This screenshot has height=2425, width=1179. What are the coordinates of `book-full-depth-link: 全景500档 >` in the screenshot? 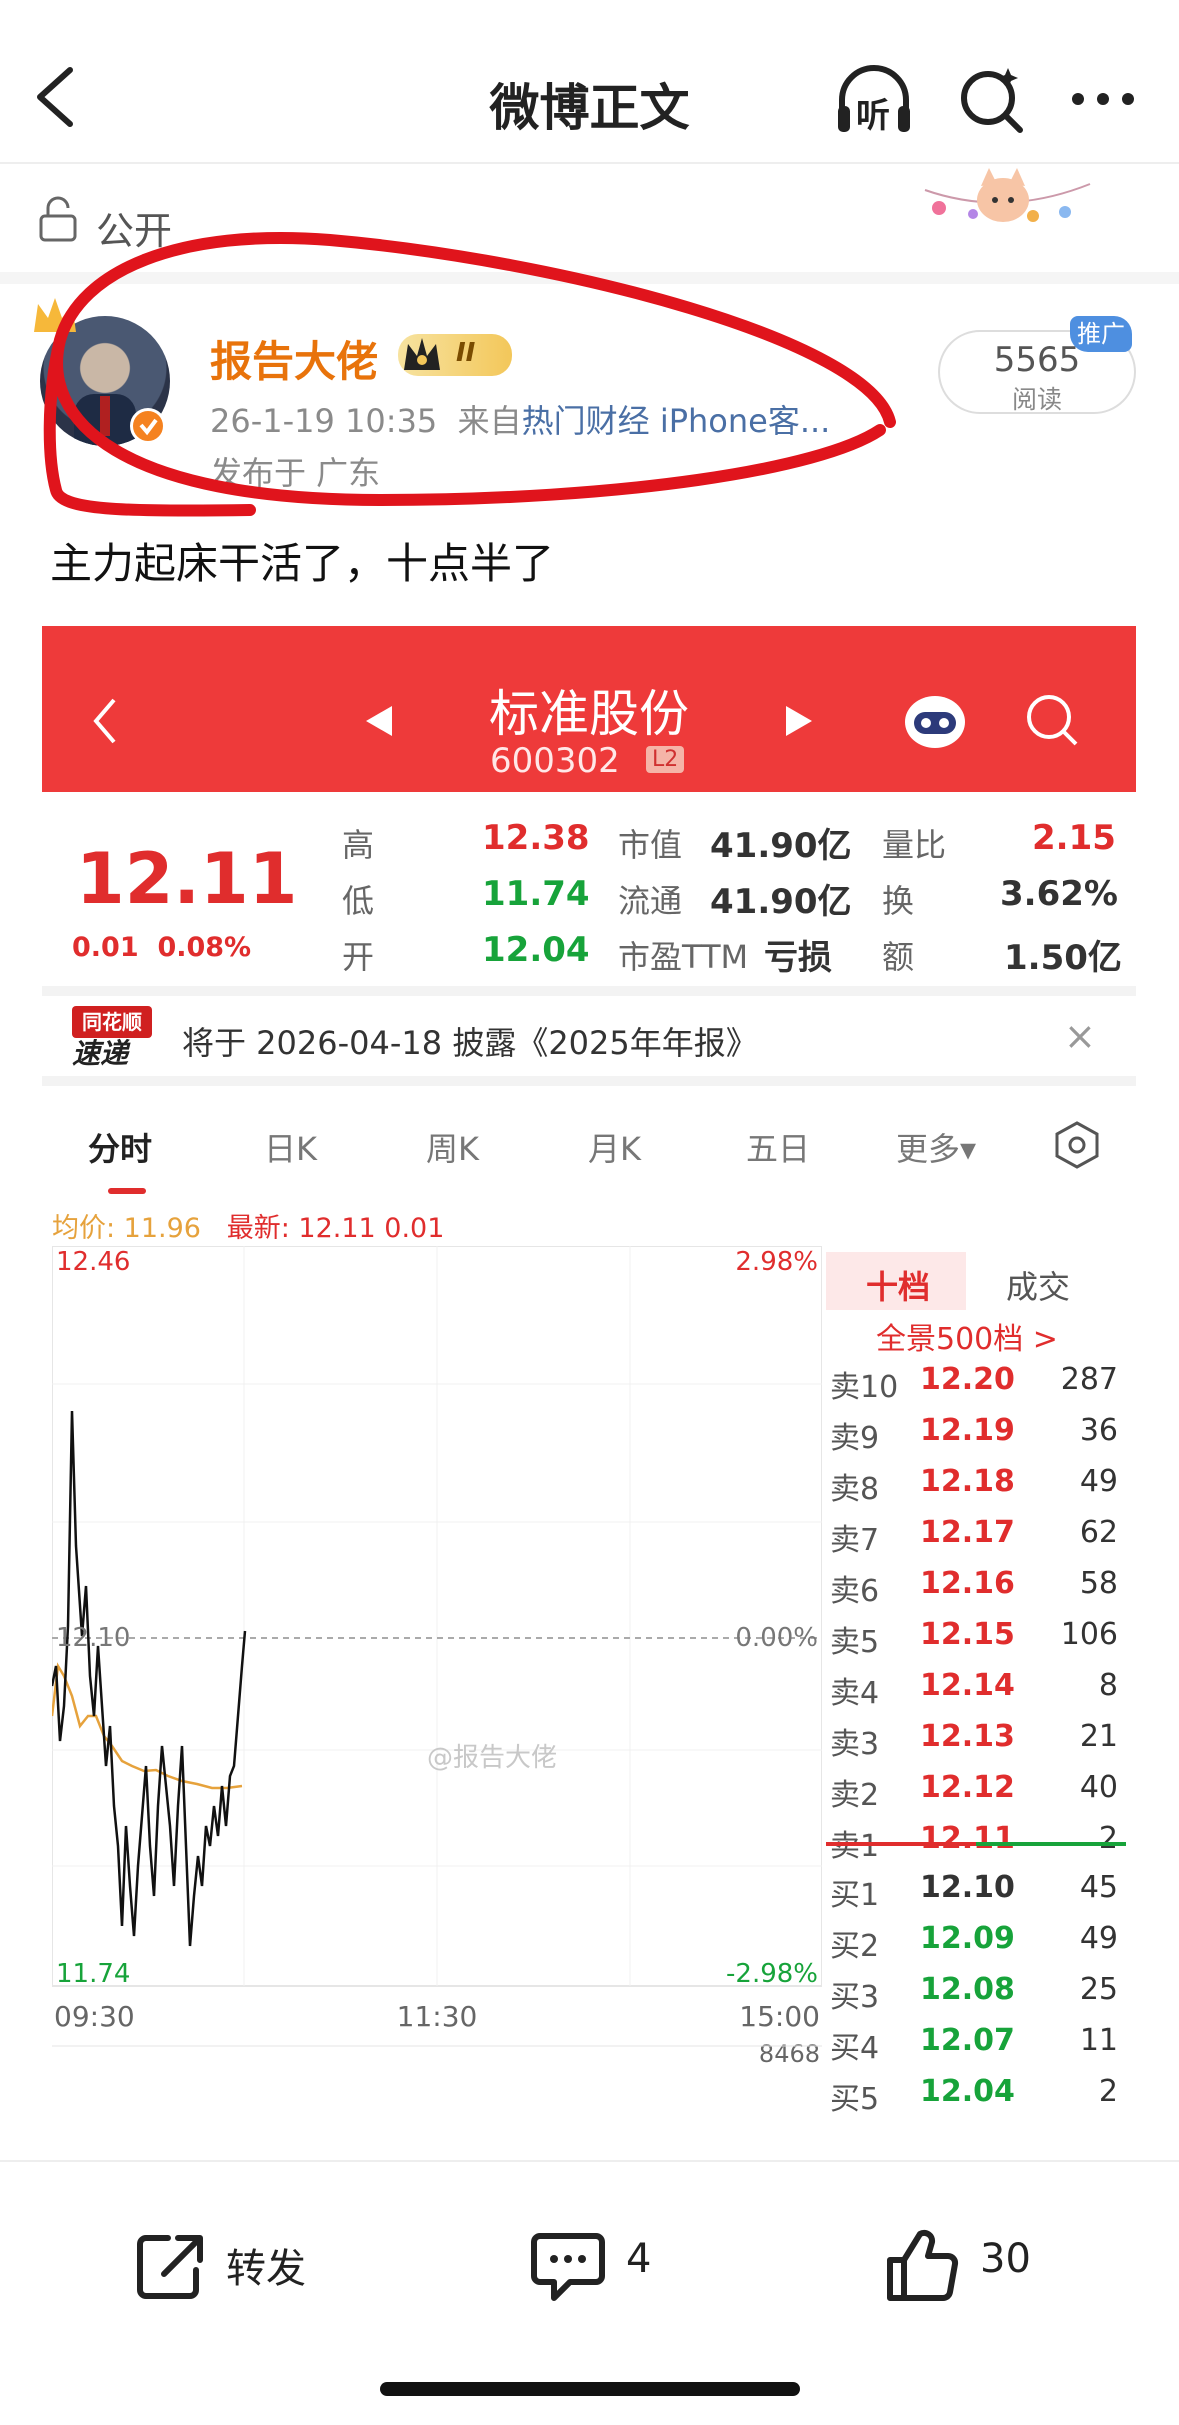 It's located at (967, 1339).